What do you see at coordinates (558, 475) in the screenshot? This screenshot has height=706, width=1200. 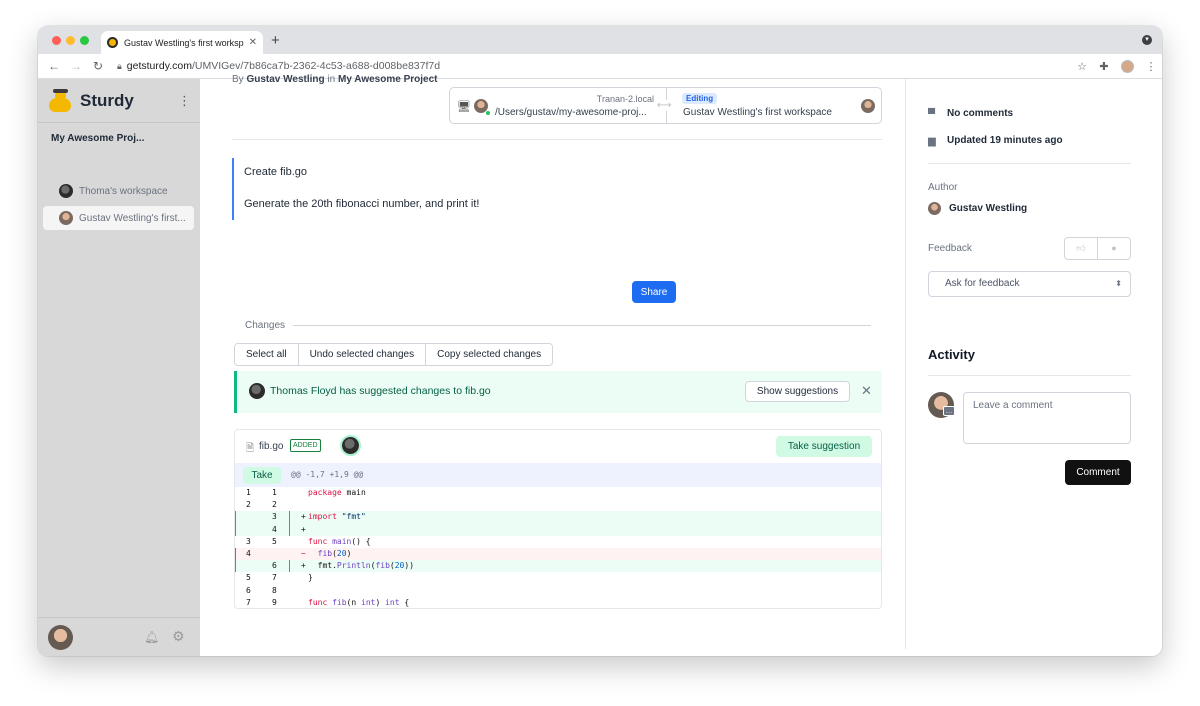 I see `hunk-header: Take @@ -1,7 +1,9 @@` at bounding box center [558, 475].